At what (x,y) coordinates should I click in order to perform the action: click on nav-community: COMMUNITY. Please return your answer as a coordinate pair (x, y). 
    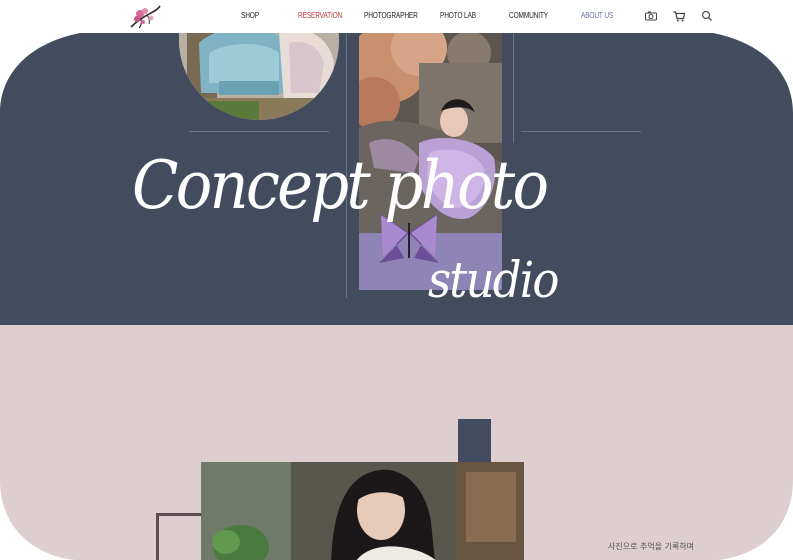
    Looking at the image, I should click on (528, 15).